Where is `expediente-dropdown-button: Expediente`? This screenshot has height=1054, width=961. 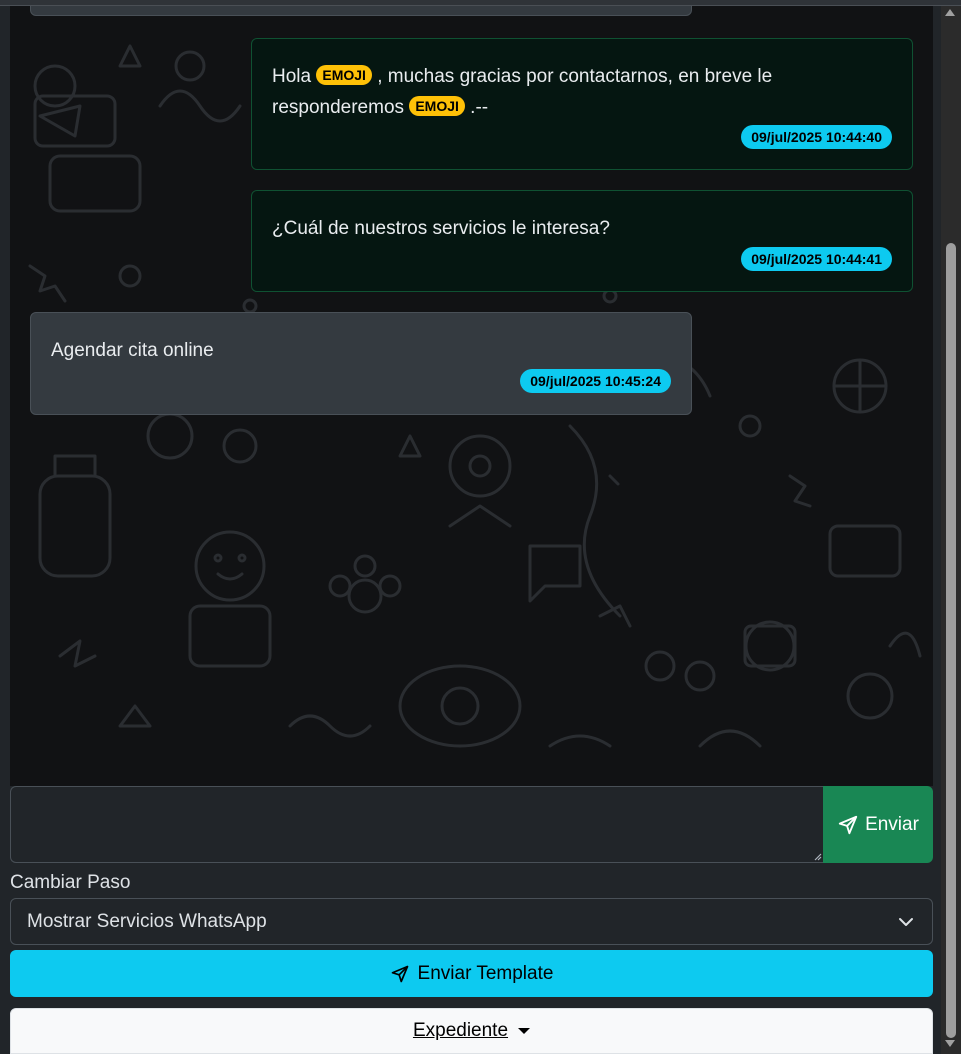
expediente-dropdown-button: Expediente is located at coordinates (471, 1031).